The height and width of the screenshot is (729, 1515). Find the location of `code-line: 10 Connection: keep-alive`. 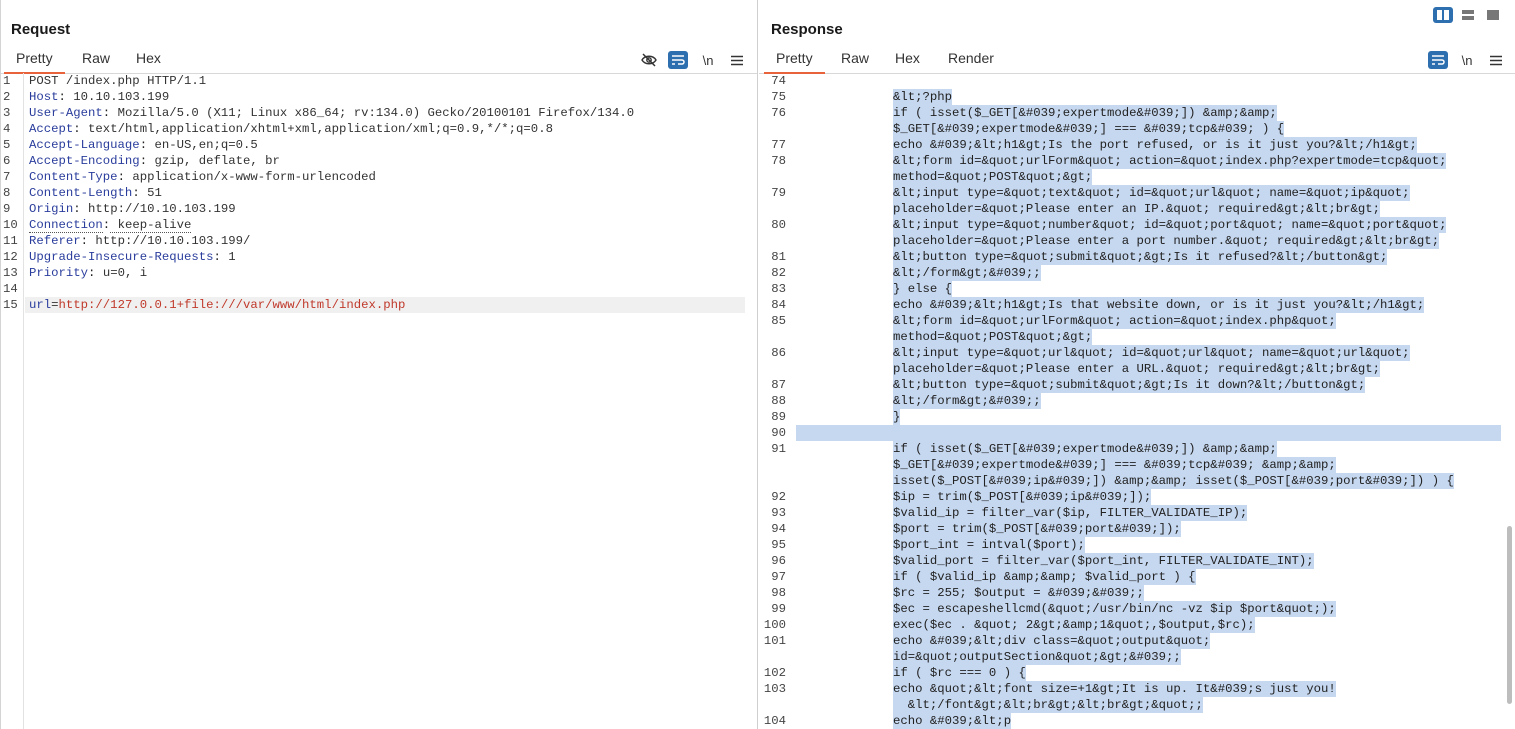

code-line: 10 Connection: keep-alive is located at coordinates (379, 225).